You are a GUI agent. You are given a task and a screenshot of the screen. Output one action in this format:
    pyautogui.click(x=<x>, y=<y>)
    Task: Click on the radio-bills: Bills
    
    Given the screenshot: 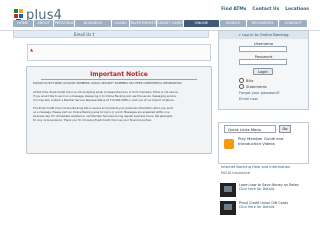 What is the action you would take?
    pyautogui.click(x=246, y=80)
    